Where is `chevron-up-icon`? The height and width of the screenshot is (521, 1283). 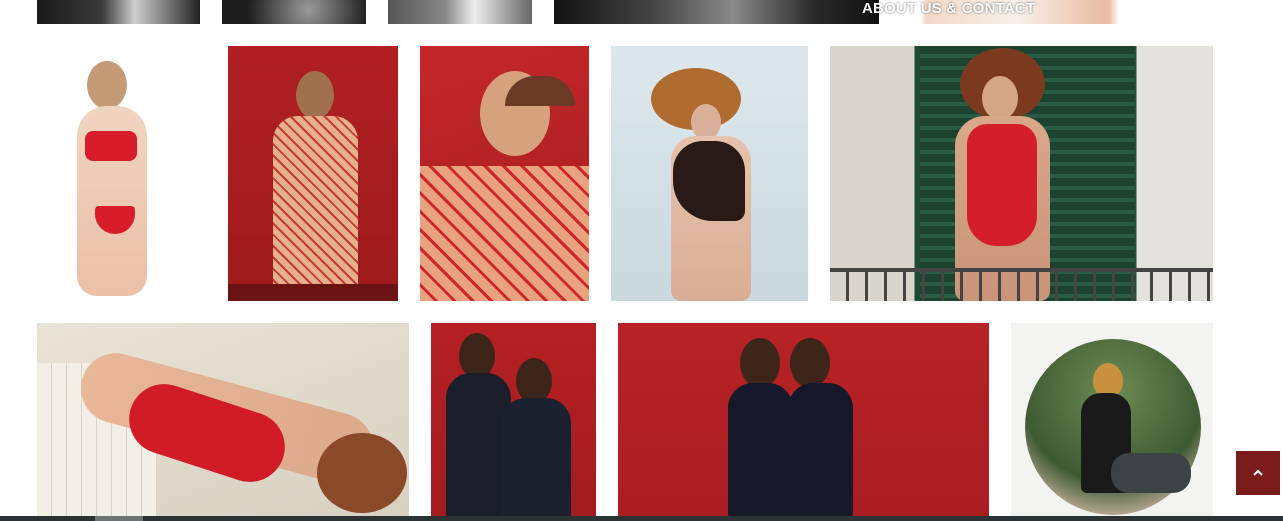
chevron-up-icon is located at coordinates (1258, 472).